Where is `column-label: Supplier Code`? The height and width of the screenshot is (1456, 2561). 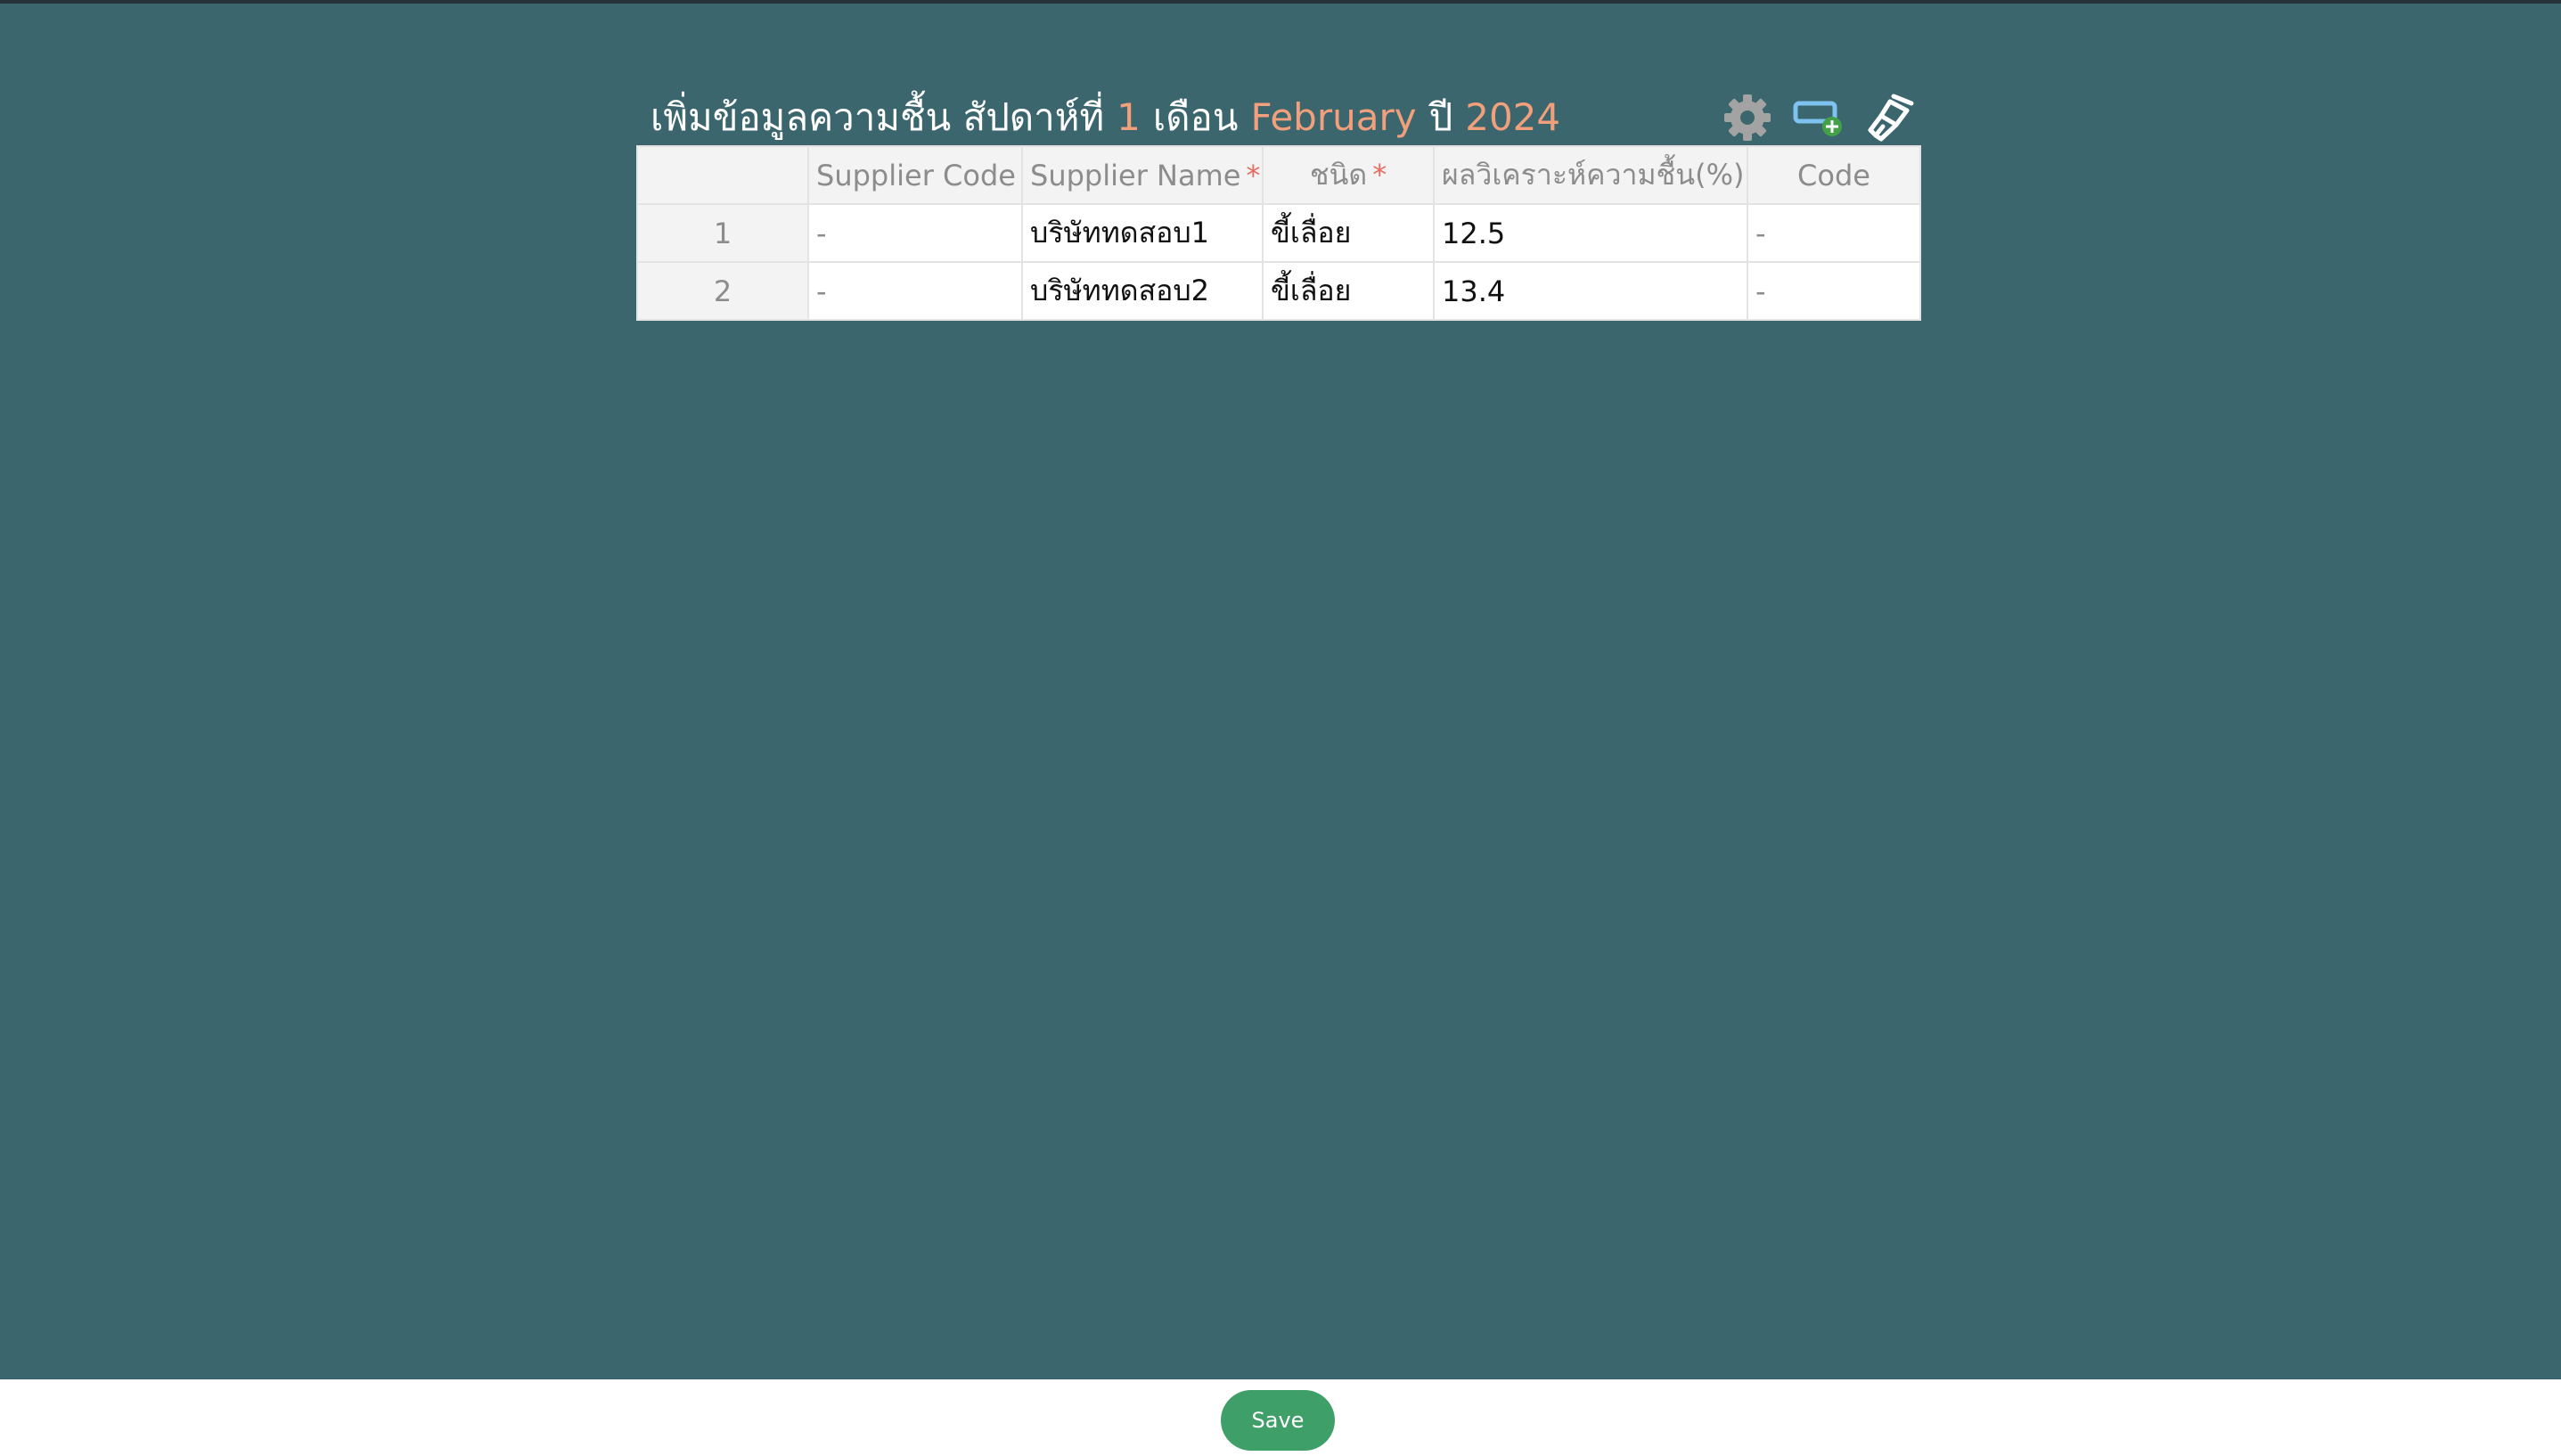 column-label: Supplier Code is located at coordinates (916, 175).